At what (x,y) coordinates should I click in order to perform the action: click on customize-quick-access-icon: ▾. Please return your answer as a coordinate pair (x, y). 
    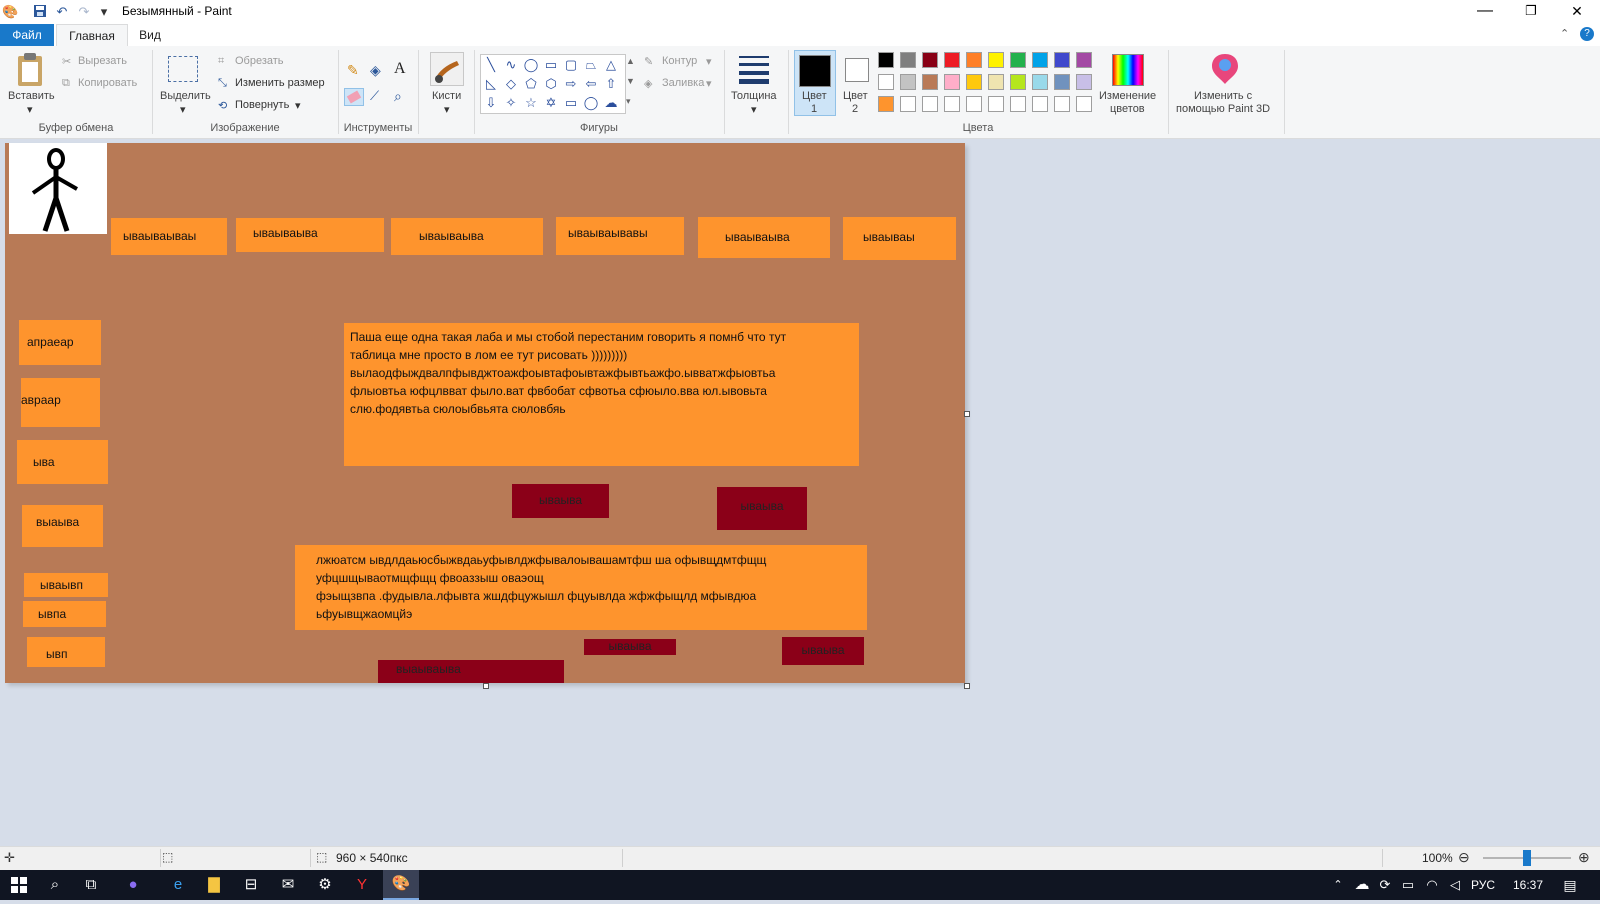
    Looking at the image, I should click on (104, 12).